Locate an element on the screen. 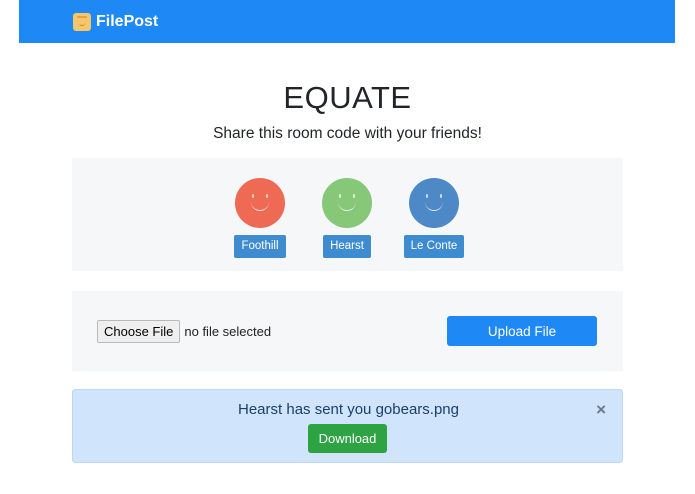  brand-link: FilePost is located at coordinates (116, 21).